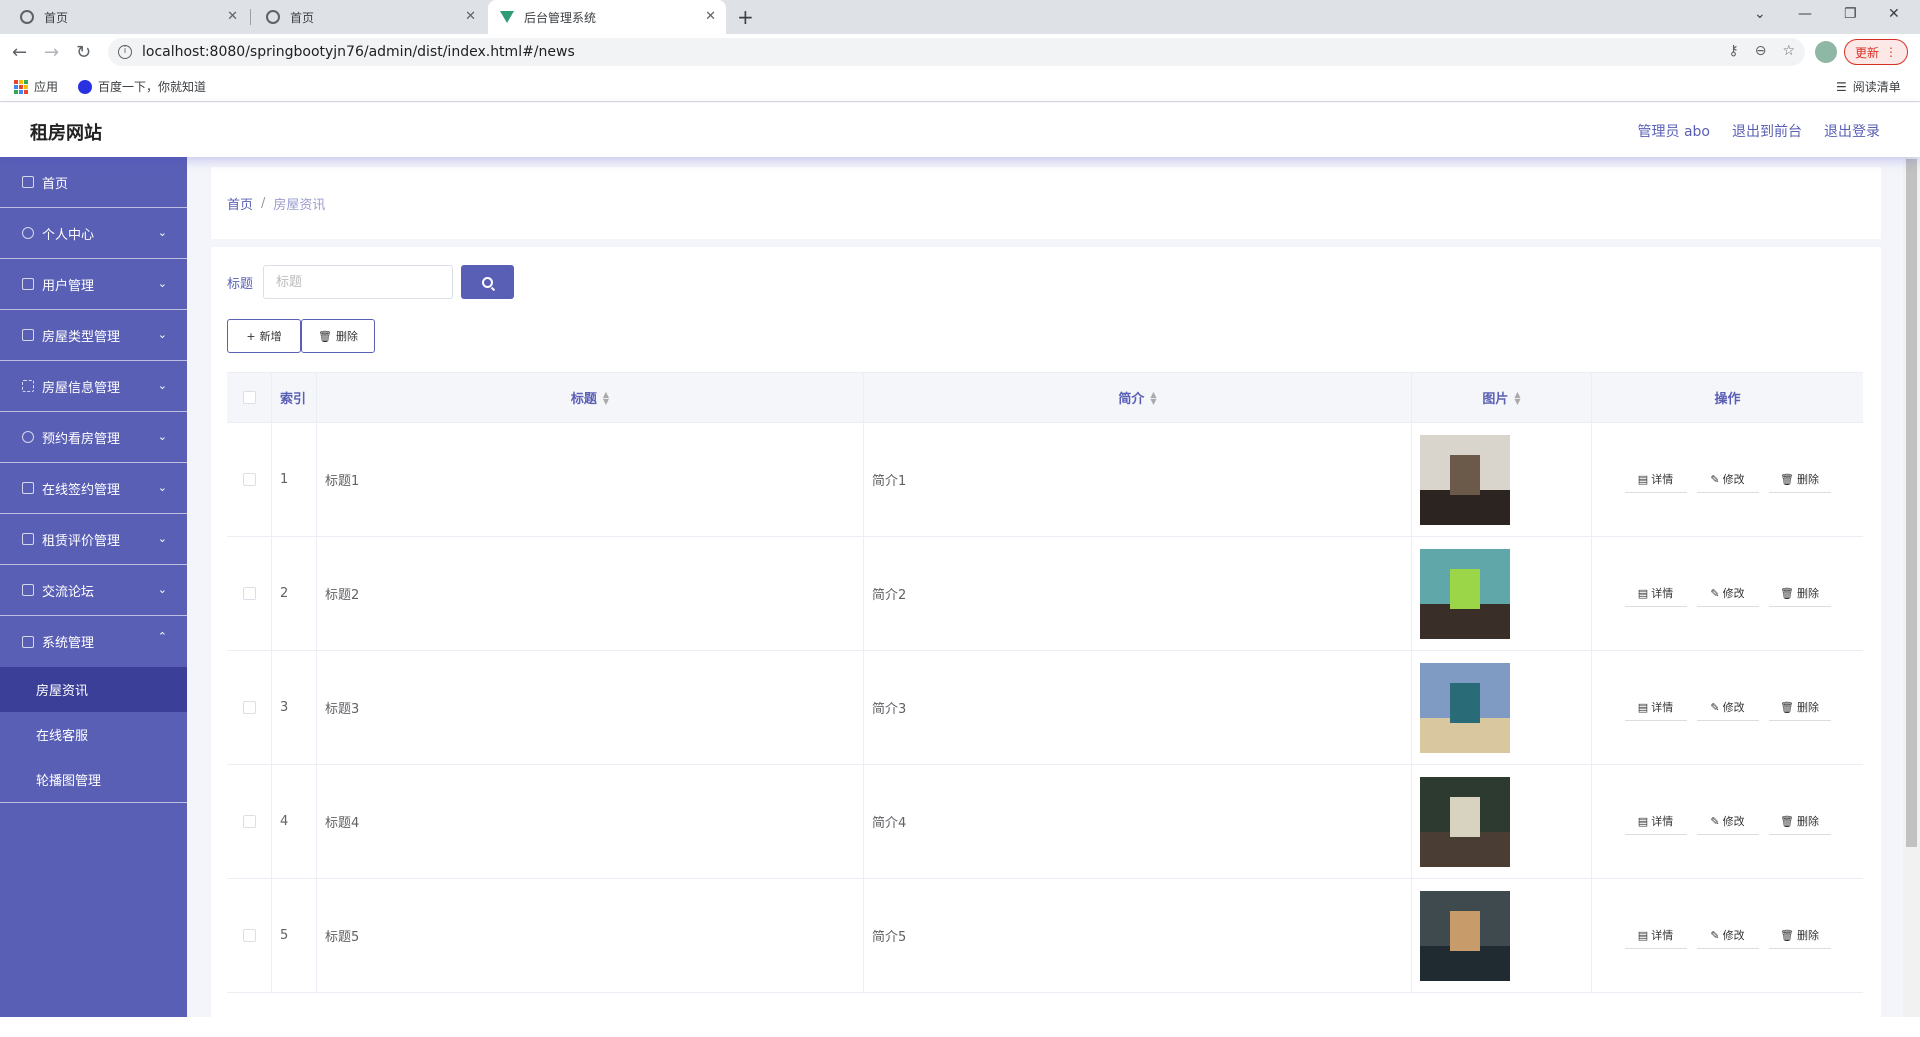 Image resolution: width=1920 pixels, height=1037 pixels. I want to click on sidebar-item-users: 用户管理 ⌄, so click(93, 284).